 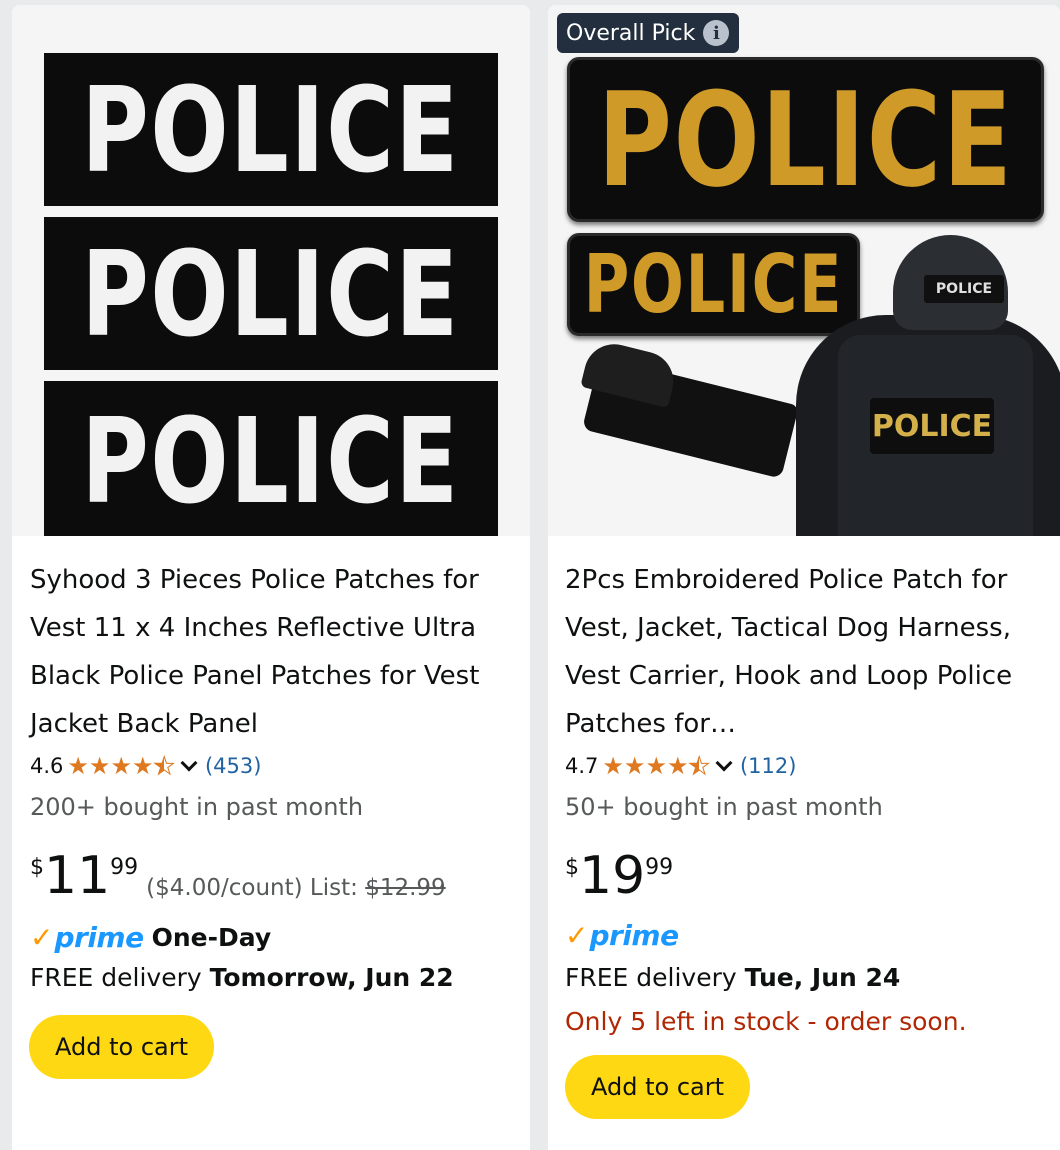 What do you see at coordinates (211, 937) in the screenshot?
I see `prime-speed: One-Day` at bounding box center [211, 937].